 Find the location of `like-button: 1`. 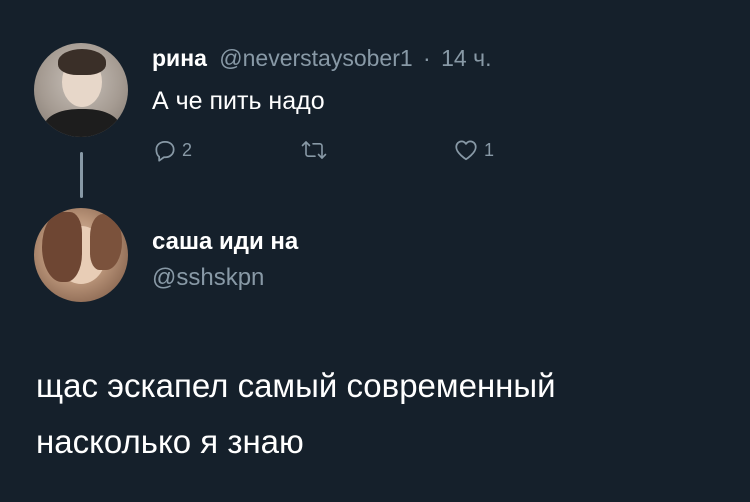

like-button: 1 is located at coordinates (473, 150).